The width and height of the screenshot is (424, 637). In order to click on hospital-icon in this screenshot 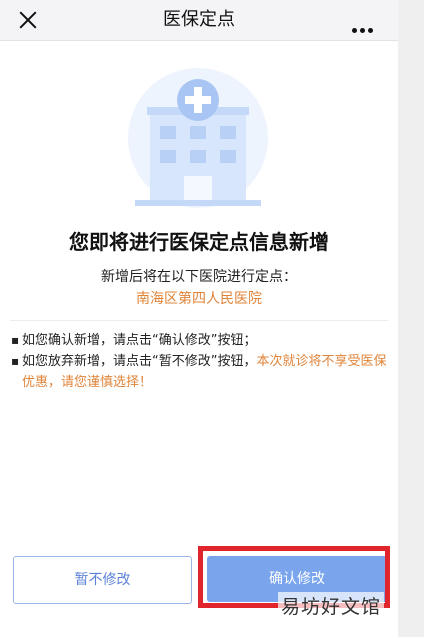, I will do `click(198, 135)`.